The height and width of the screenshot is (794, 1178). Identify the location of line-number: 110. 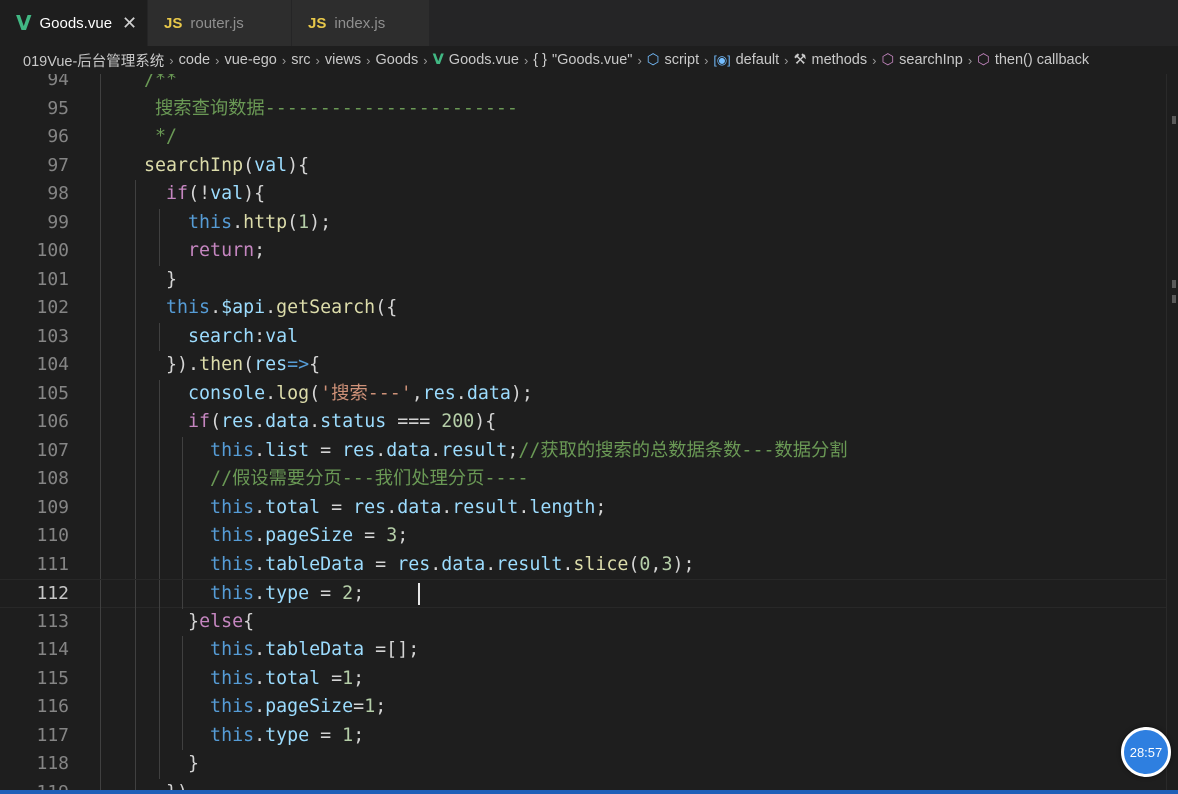
(52, 535).